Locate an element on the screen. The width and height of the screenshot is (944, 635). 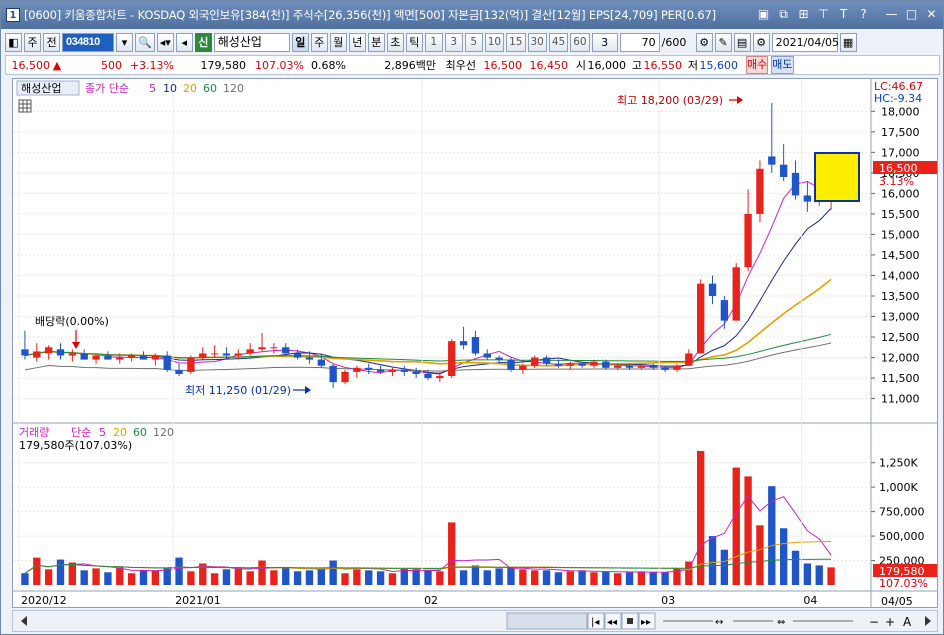
drawing-tool-icon: ✎ is located at coordinates (723, 42).